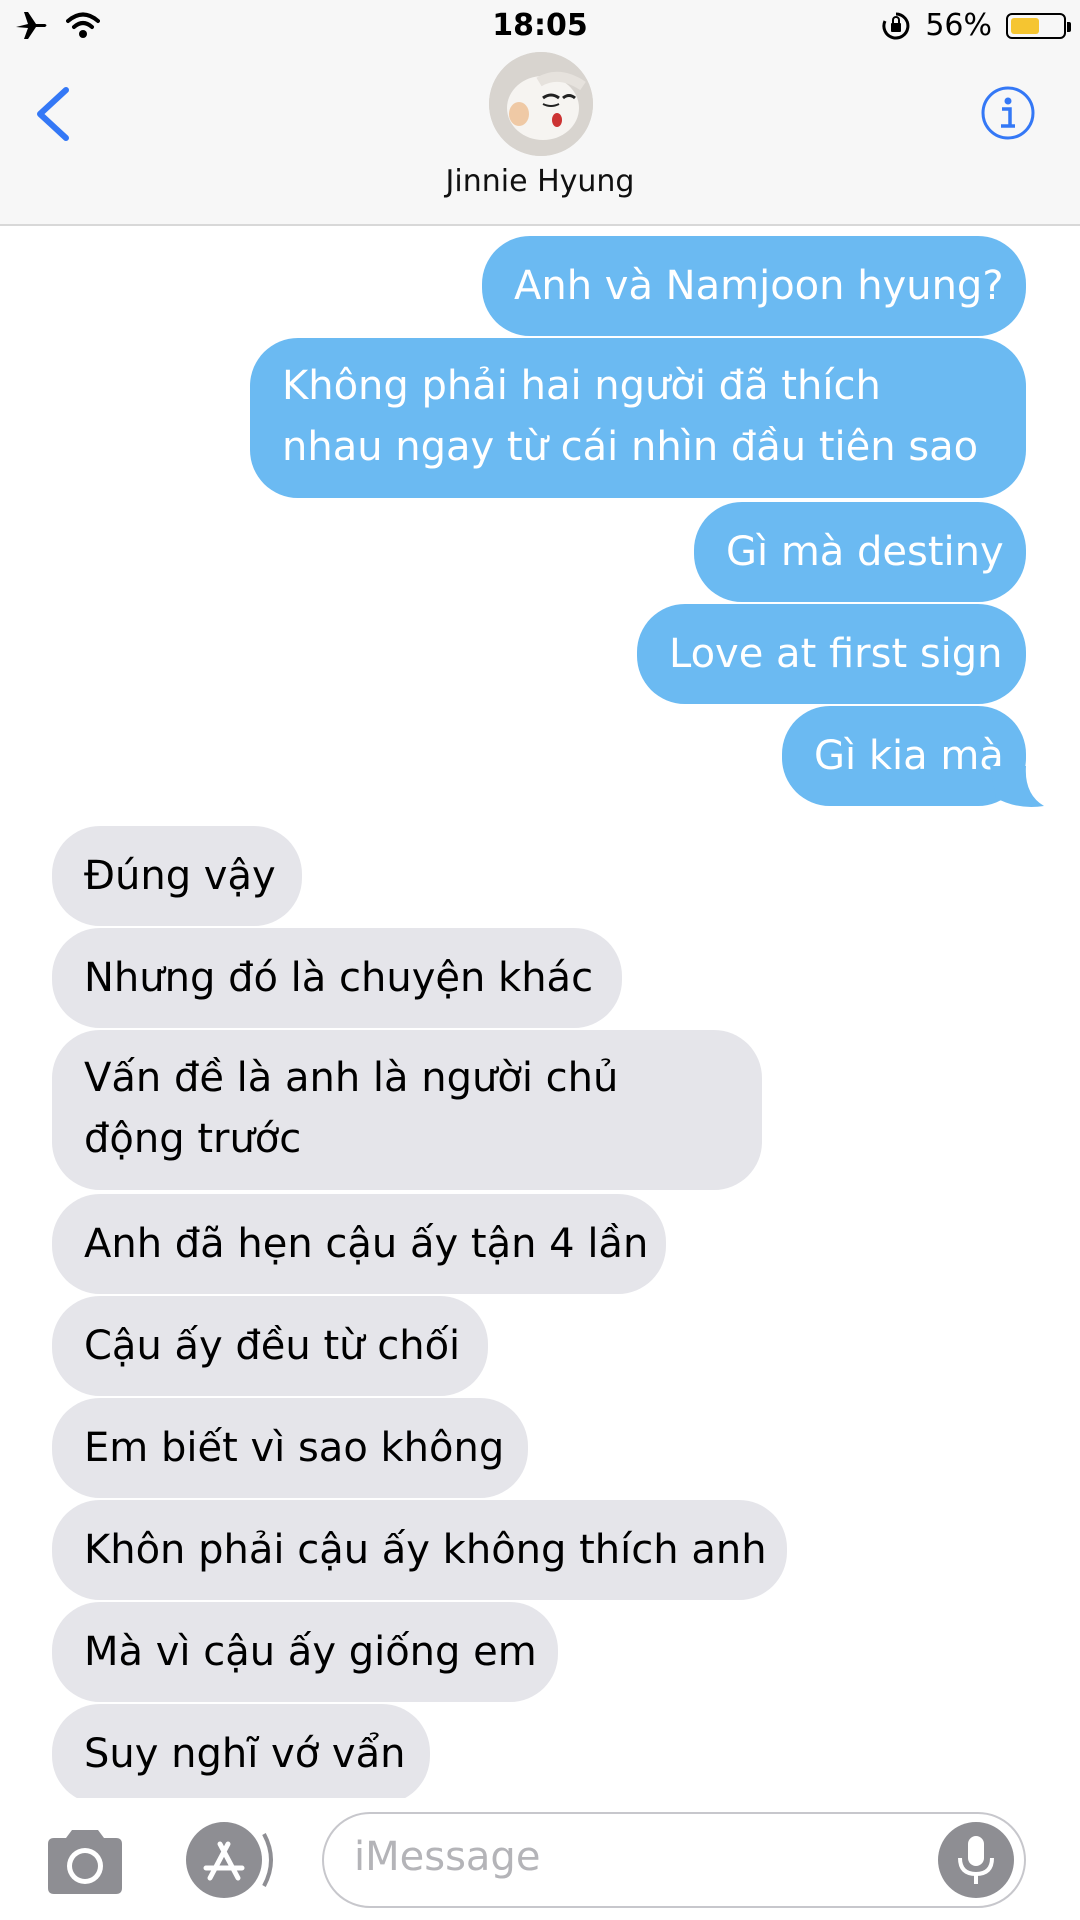 The width and height of the screenshot is (1080, 1920). What do you see at coordinates (290, 1448) in the screenshot?
I see `received-message: Em biết vì sao không` at bounding box center [290, 1448].